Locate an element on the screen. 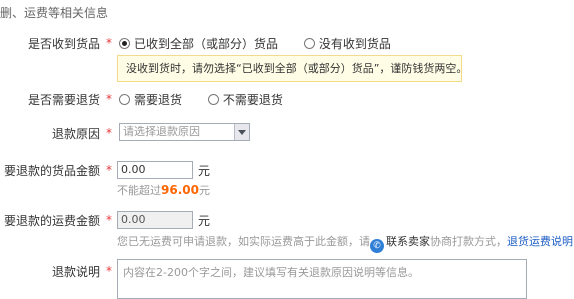  contact-seller-link: 联系卖家 is located at coordinates (408, 241).